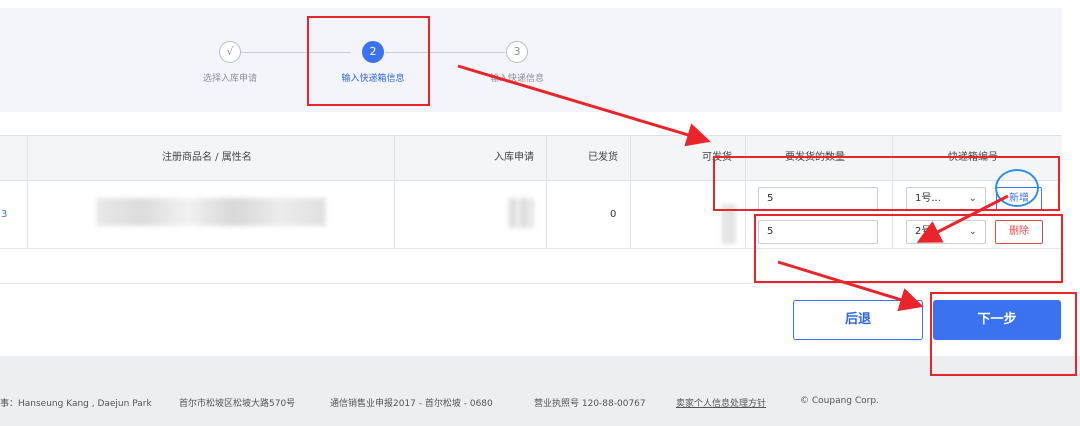  Describe the element at coordinates (839, 401) in the screenshot. I see `footer-copyright: © Coupang Corp.` at that location.